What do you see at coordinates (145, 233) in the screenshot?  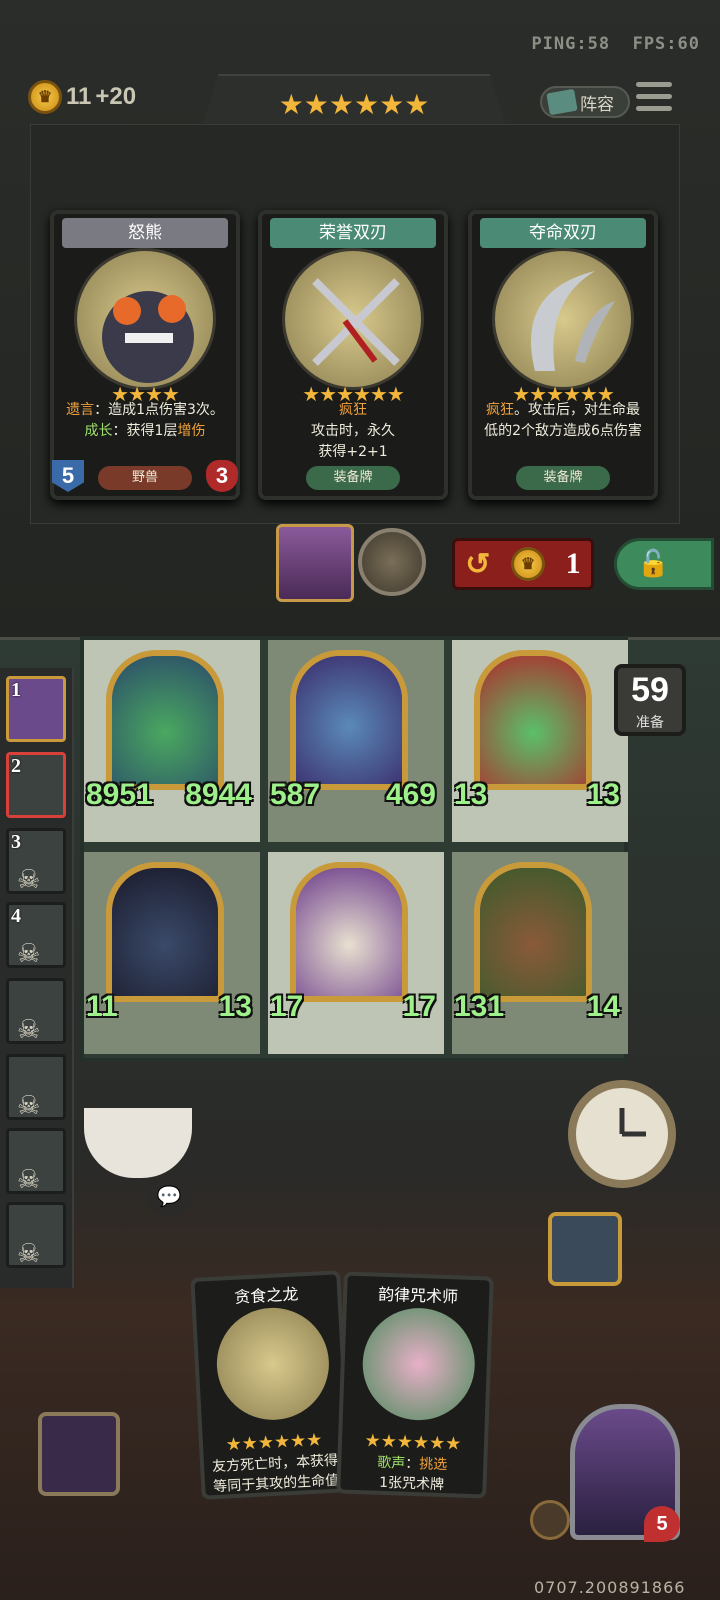 I see `card-title: 怒熊` at bounding box center [145, 233].